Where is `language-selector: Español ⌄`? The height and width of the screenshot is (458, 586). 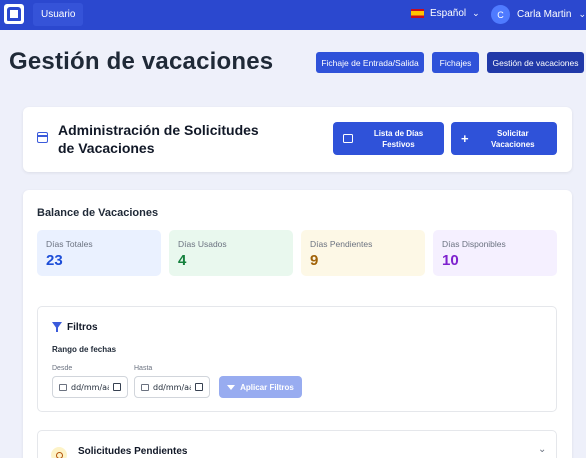 language-selector: Español ⌄ is located at coordinates (445, 13).